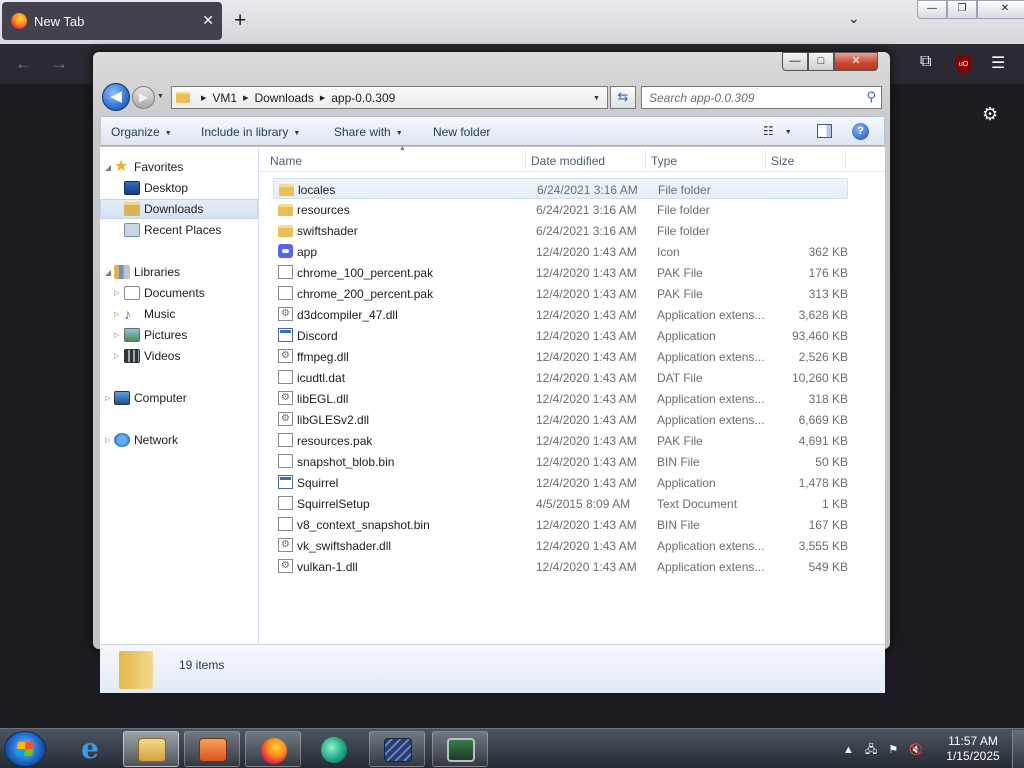  Describe the element at coordinates (179, 167) in the screenshot. I see `nav-favorites: ◢ ★ Favorites` at that location.